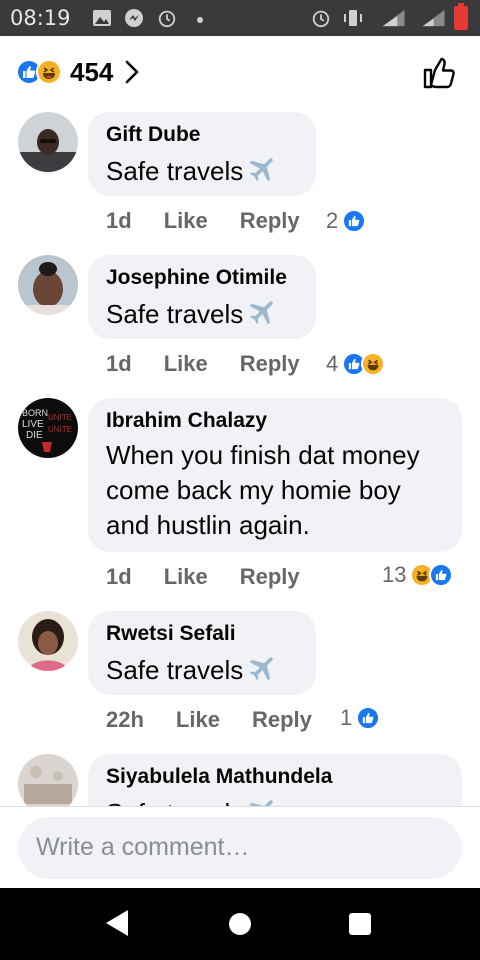  Describe the element at coordinates (134, 18) in the screenshot. I see `messenger-icon` at that location.